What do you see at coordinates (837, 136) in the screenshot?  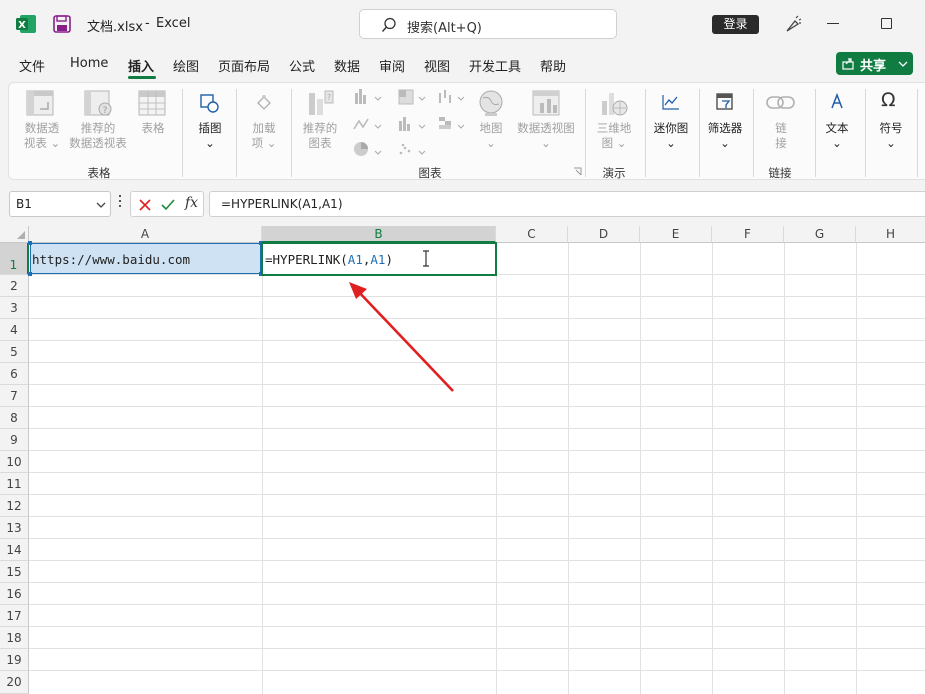 I see `text-button: 文本 ⌄` at bounding box center [837, 136].